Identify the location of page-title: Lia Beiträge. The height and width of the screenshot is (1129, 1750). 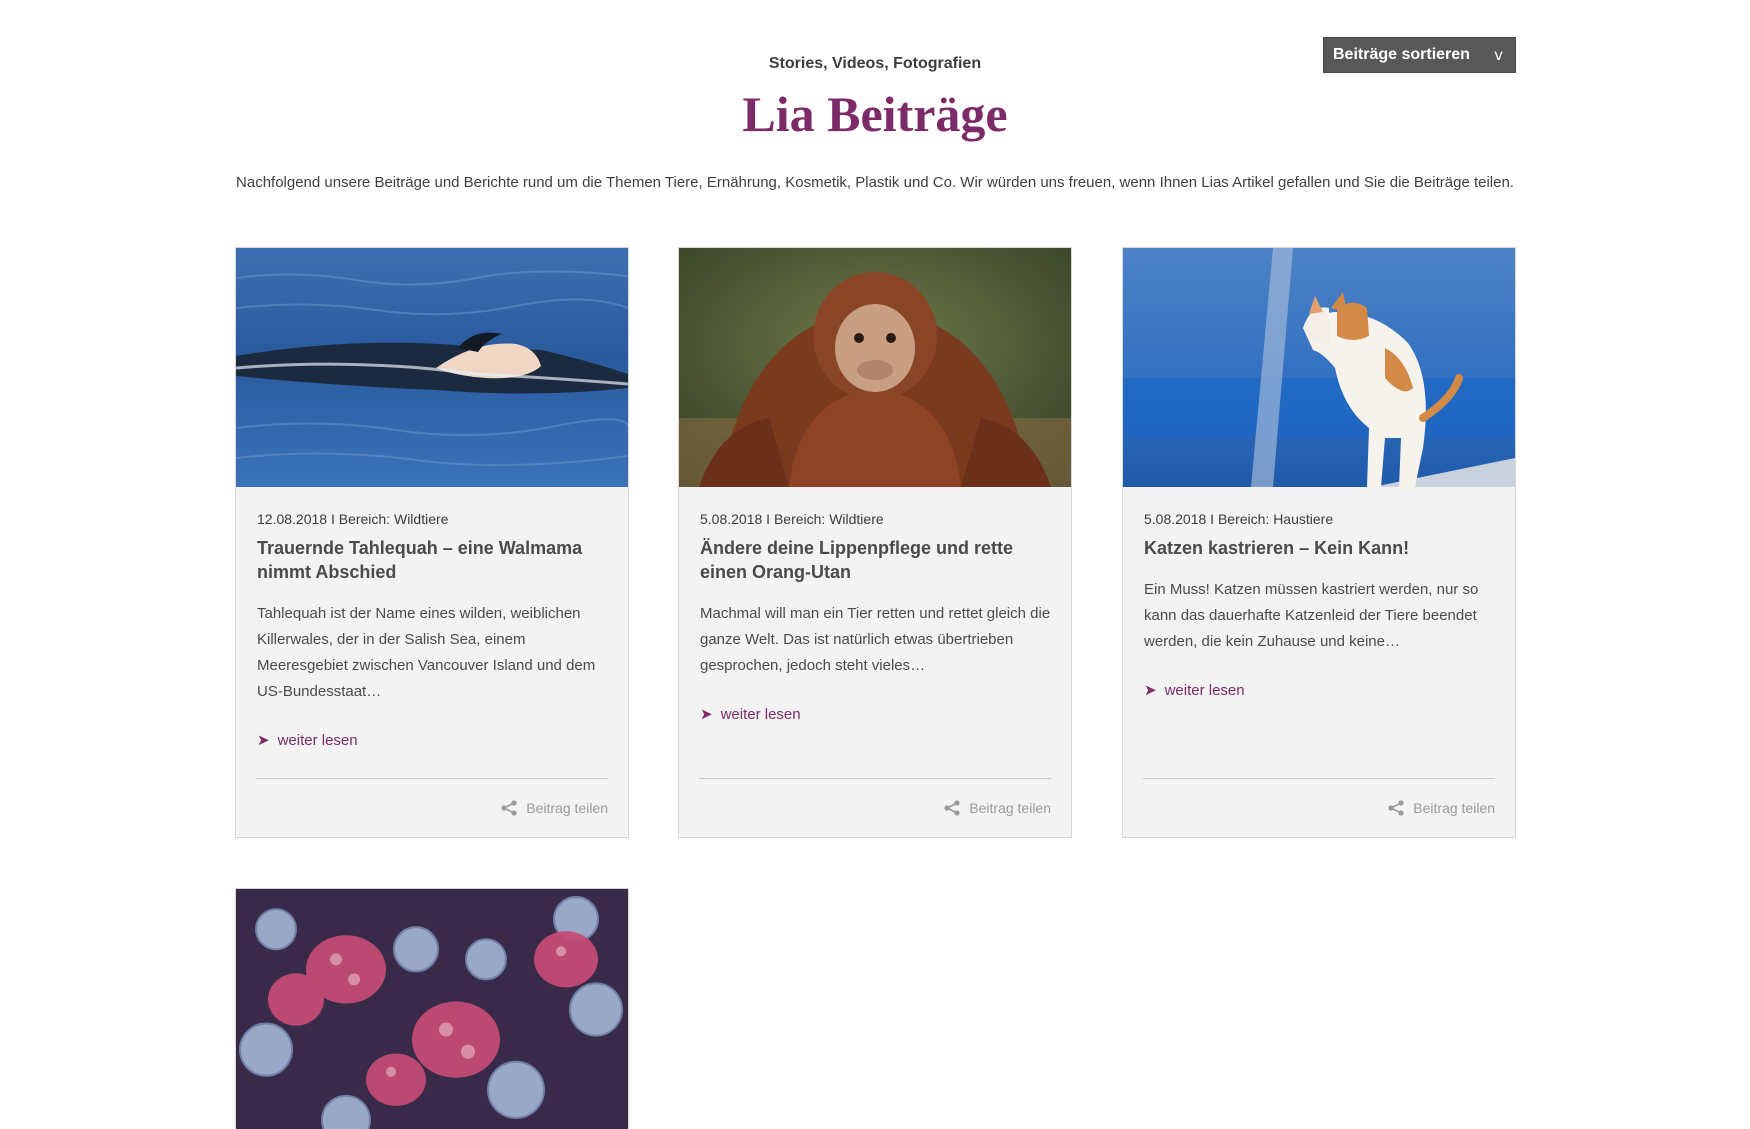
(875, 114).